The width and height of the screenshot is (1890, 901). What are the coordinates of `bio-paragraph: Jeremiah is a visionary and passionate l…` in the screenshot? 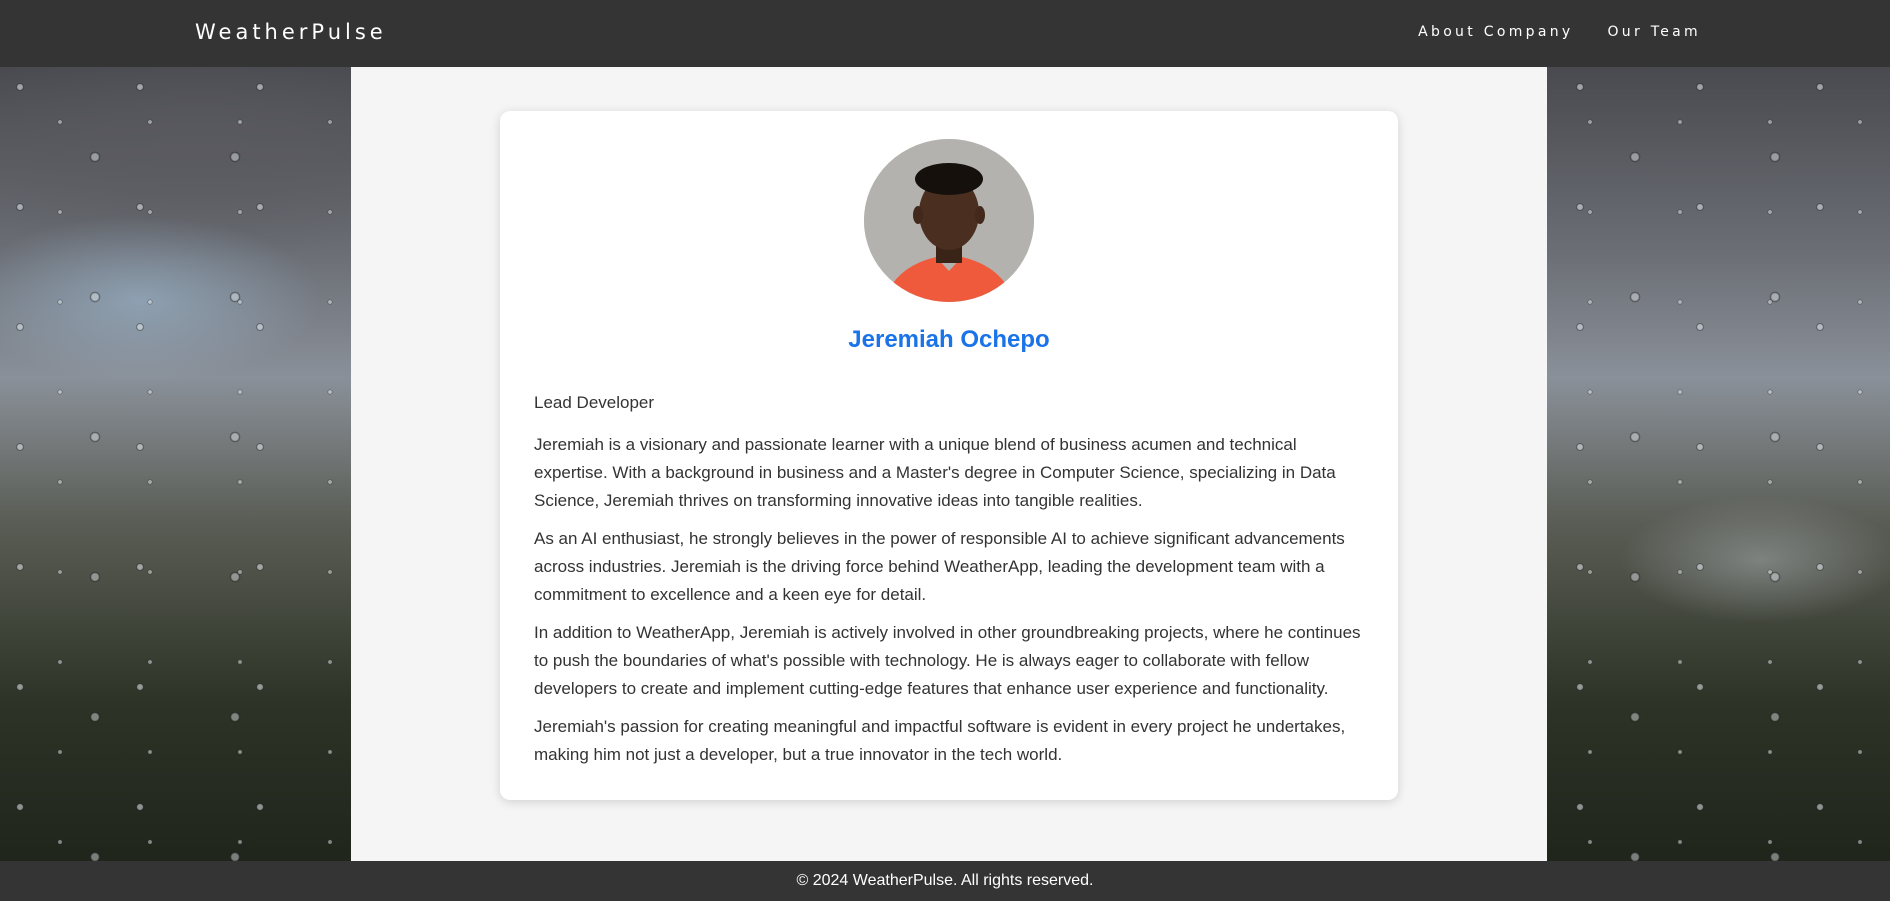 It's located at (935, 472).